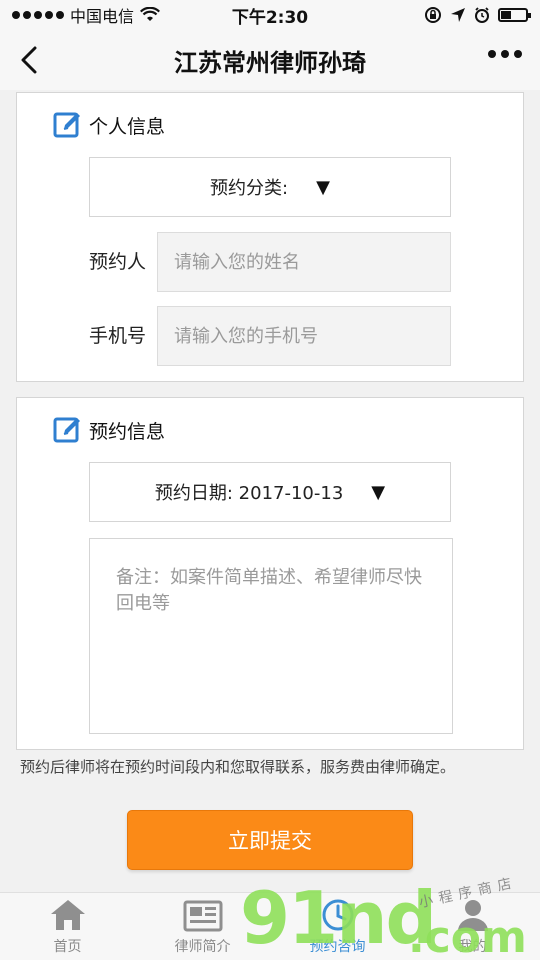 Image resolution: width=540 pixels, height=960 pixels. I want to click on location-arrow-icon, so click(458, 15).